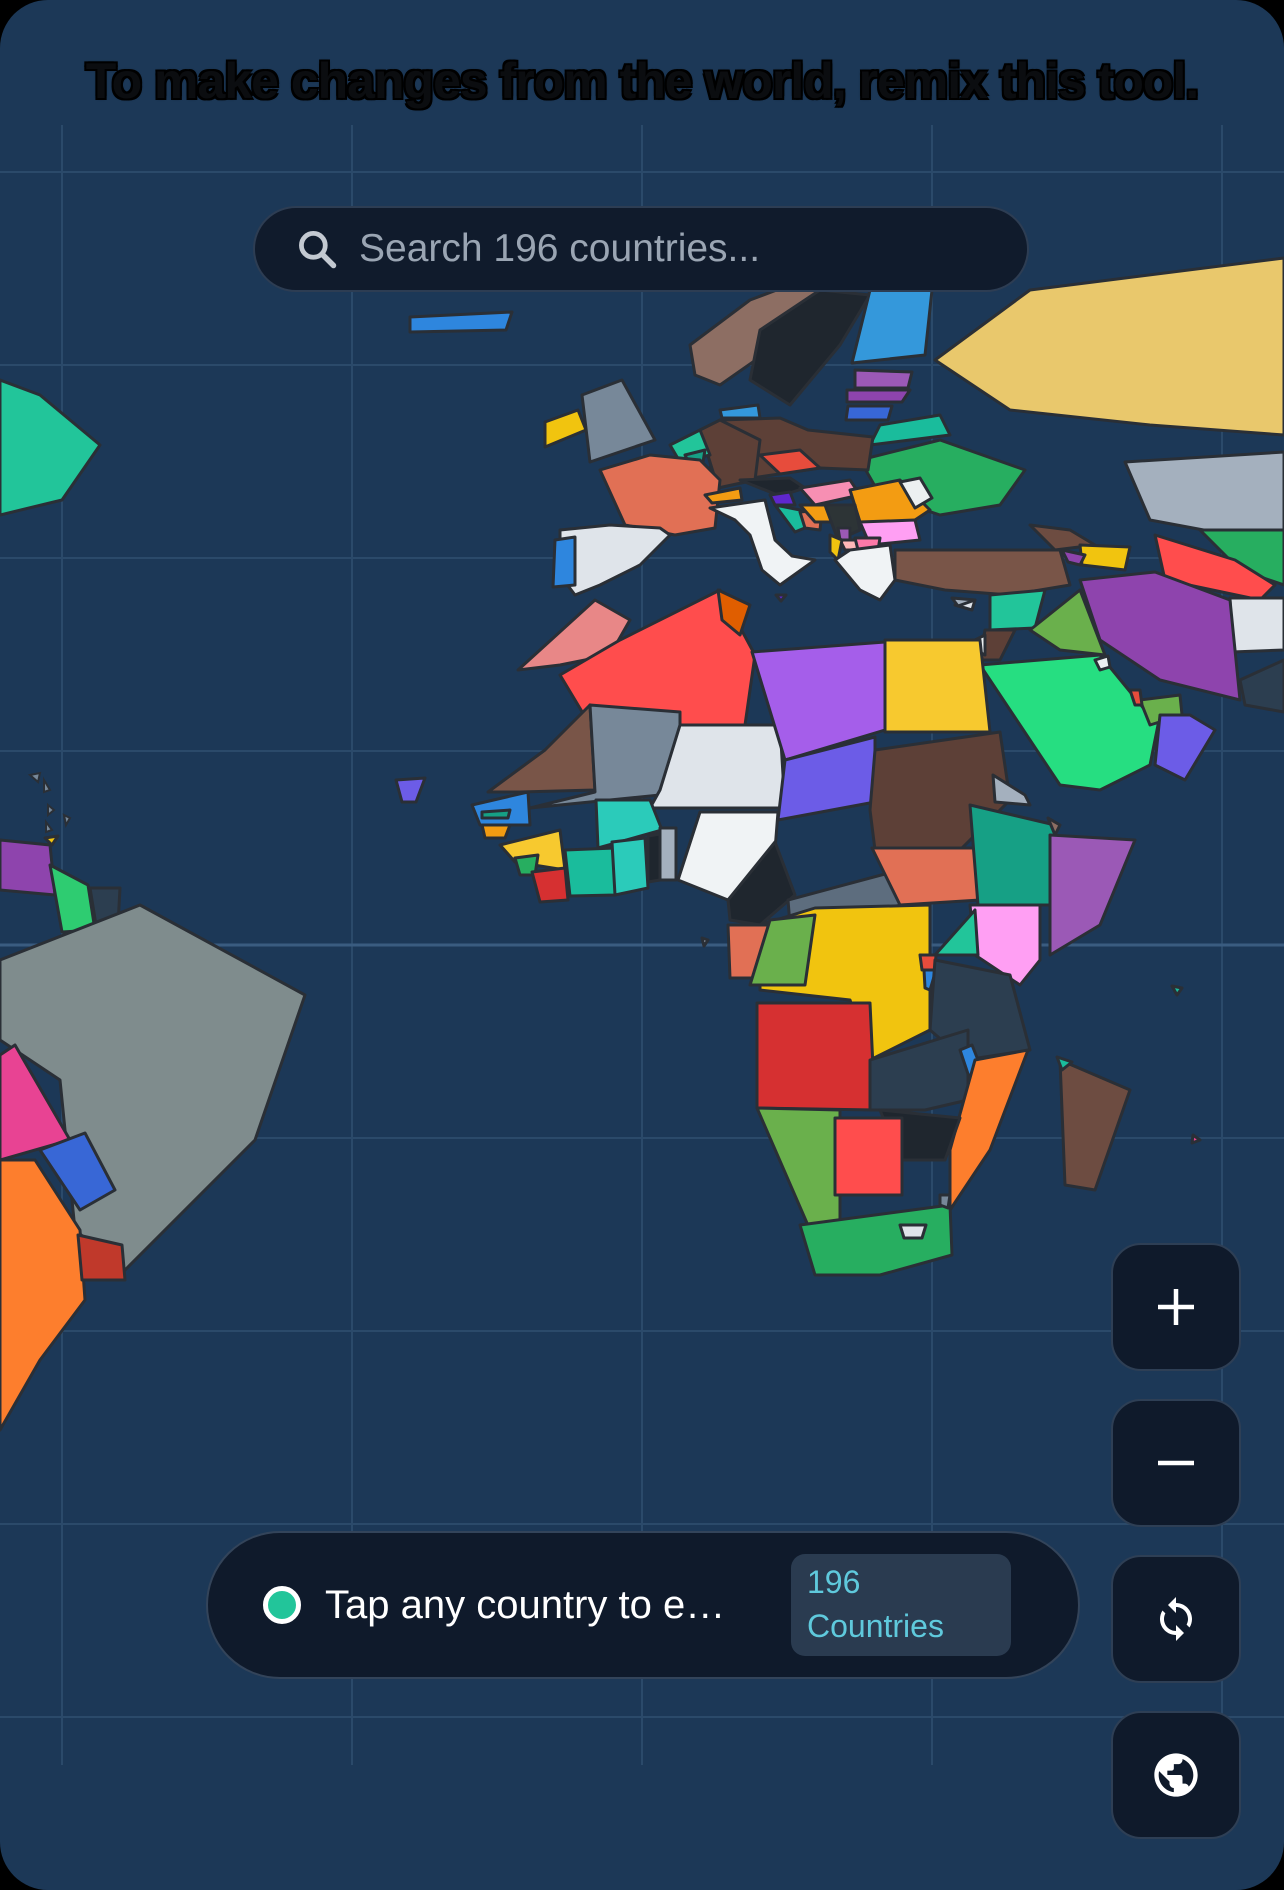  Describe the element at coordinates (901, 1605) in the screenshot. I see `country-count-badge: 196 Countries` at that location.